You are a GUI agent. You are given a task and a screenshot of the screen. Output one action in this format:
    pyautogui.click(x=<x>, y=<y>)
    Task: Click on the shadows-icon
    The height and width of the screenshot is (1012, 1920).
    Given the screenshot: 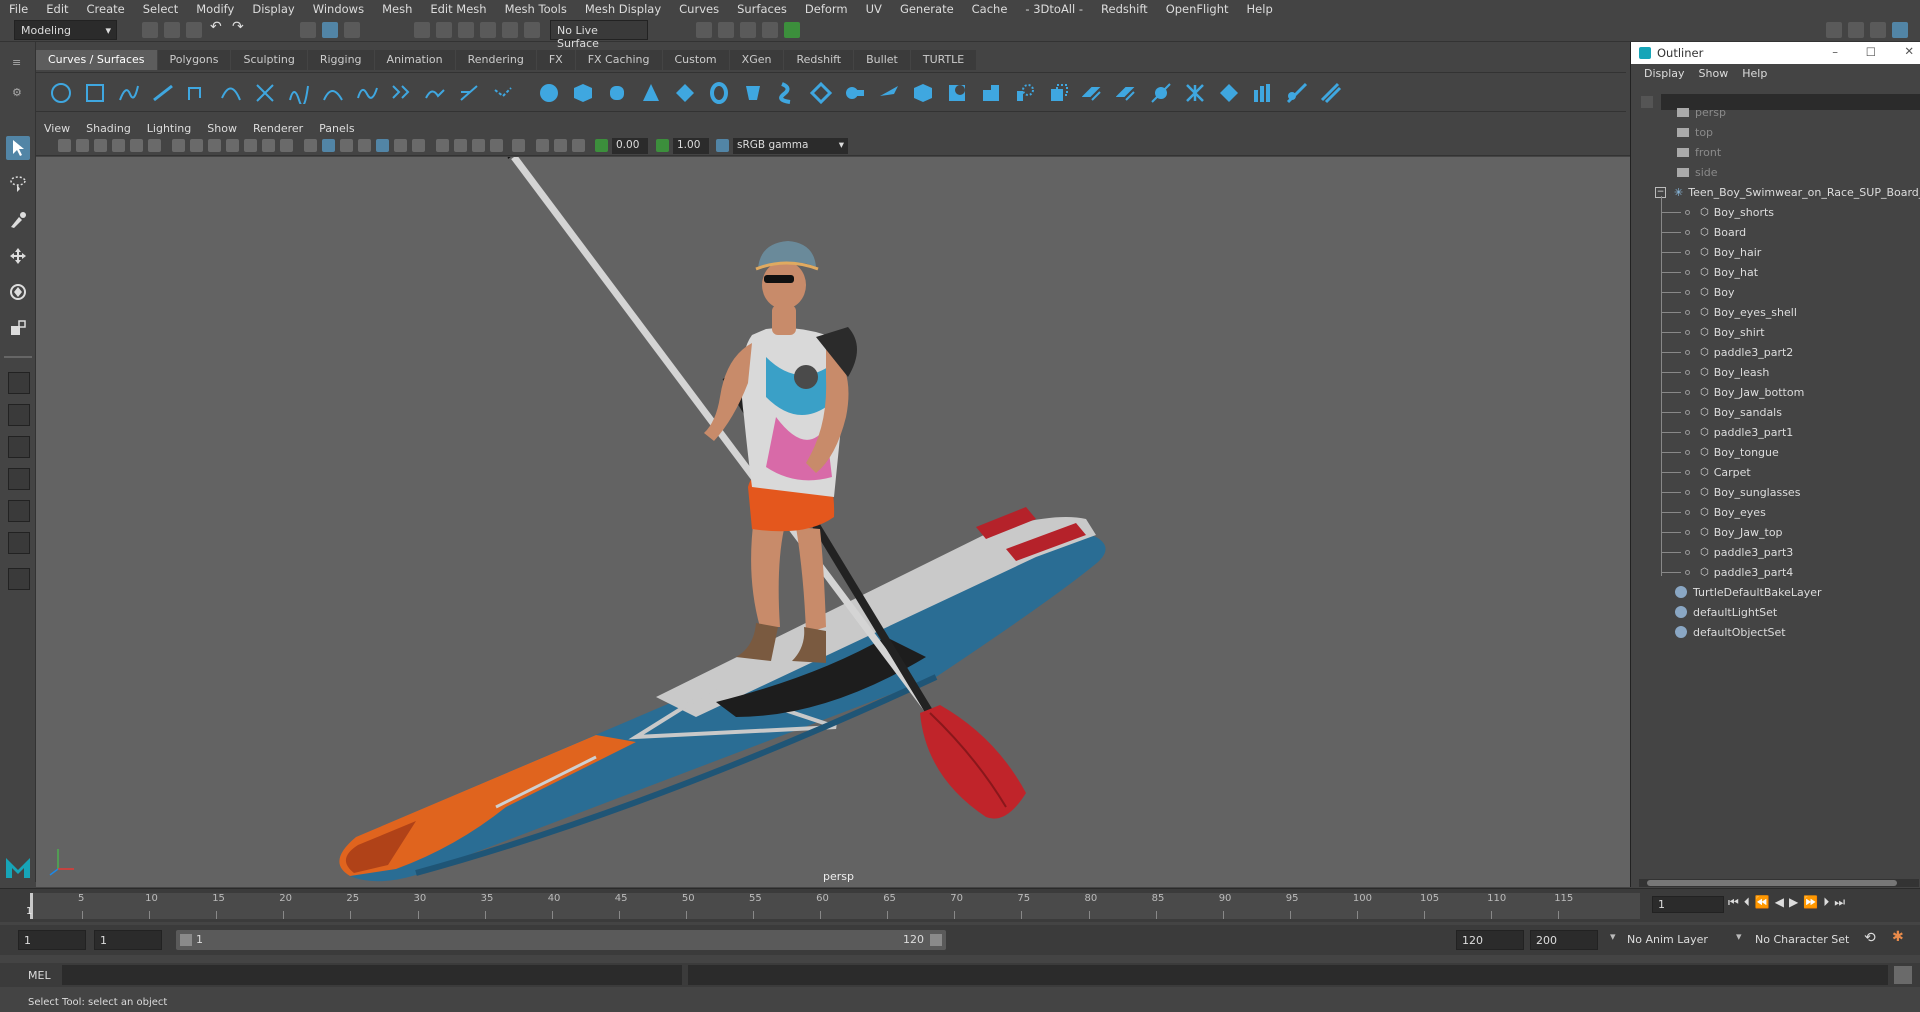 What is the action you would take?
    pyautogui.click(x=418, y=145)
    